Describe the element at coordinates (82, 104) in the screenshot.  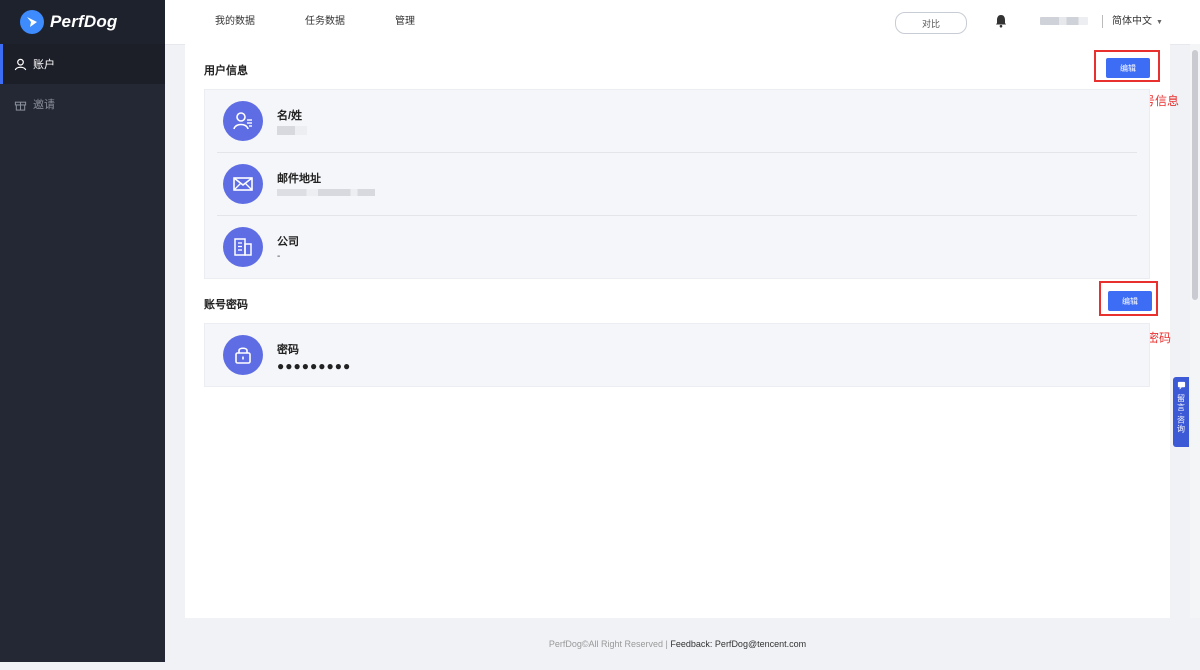
I see `sidebar-item-invite: 邀请` at that location.